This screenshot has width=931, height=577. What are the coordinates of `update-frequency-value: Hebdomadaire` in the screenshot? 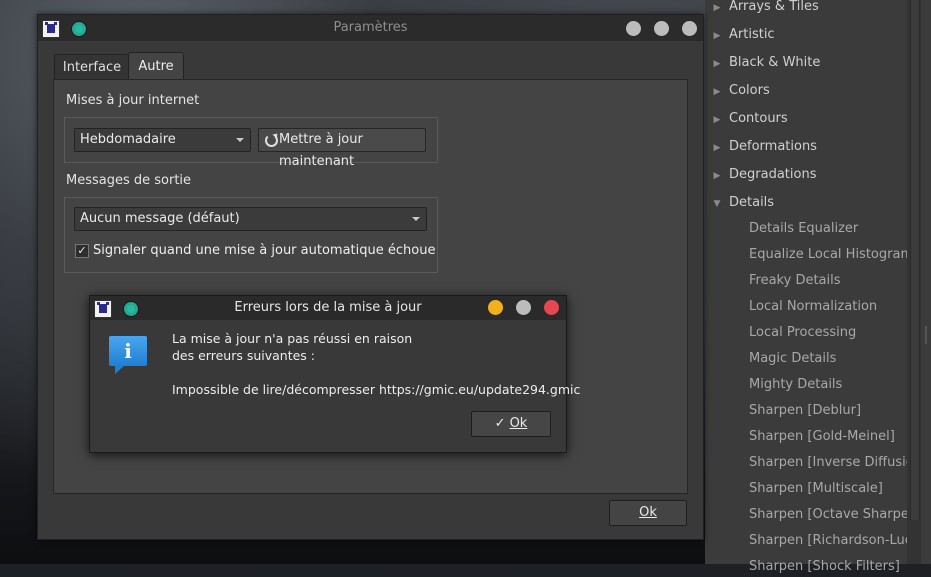 It's located at (128, 139).